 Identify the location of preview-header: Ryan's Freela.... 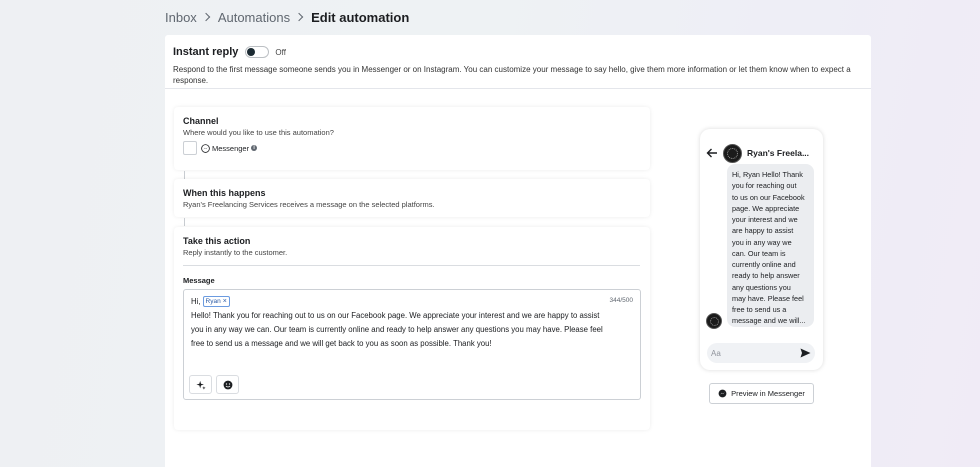
(761, 148).